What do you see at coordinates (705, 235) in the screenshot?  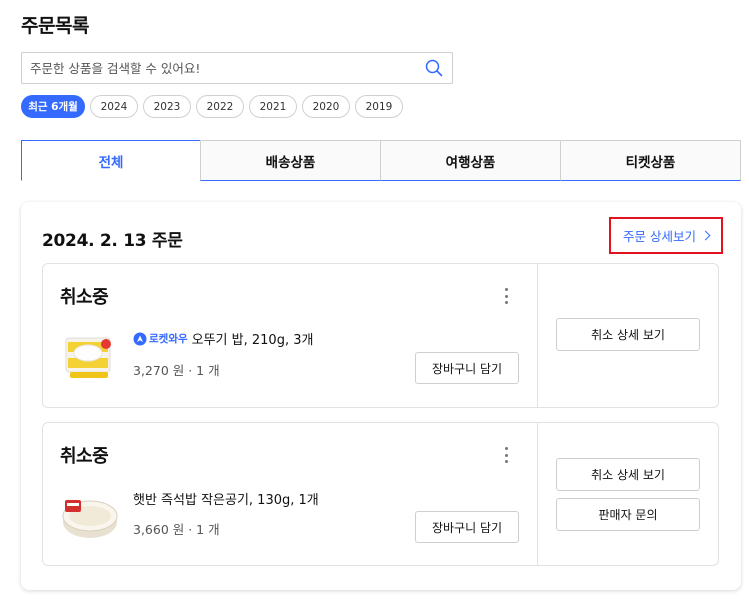 I see `chevron-right-icon` at bounding box center [705, 235].